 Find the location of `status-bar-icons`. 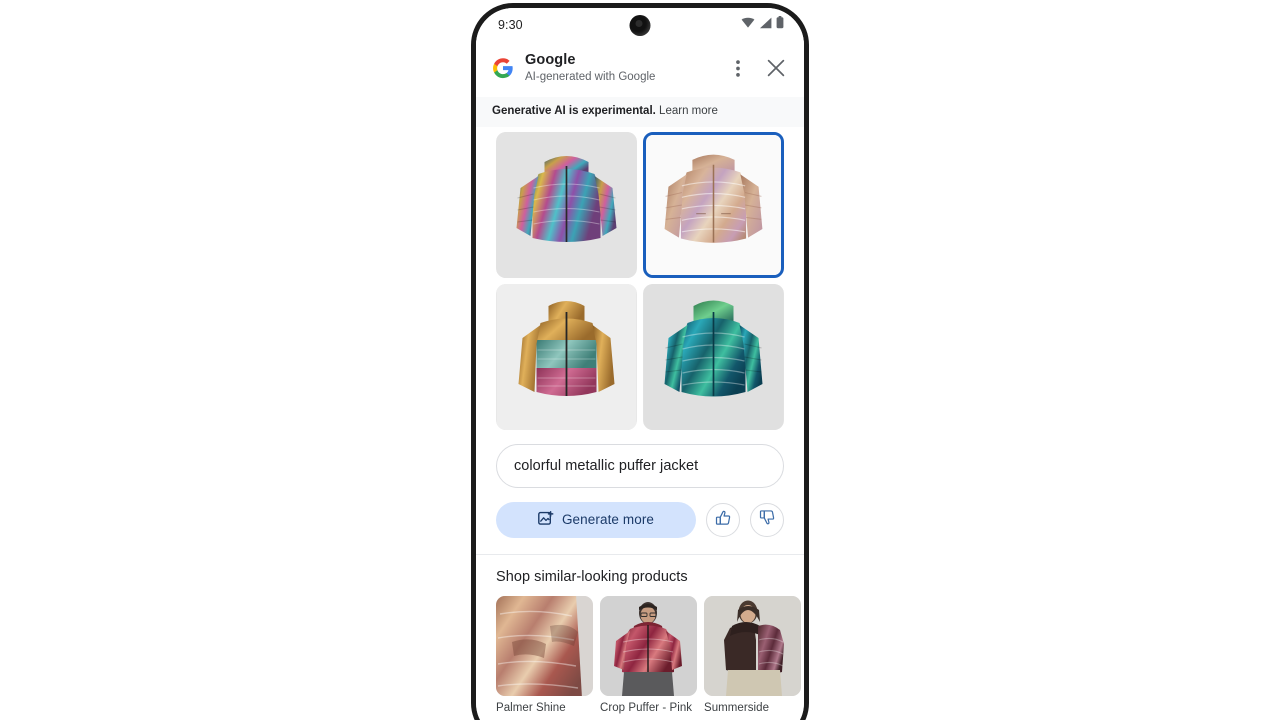

status-bar-icons is located at coordinates (762, 25).